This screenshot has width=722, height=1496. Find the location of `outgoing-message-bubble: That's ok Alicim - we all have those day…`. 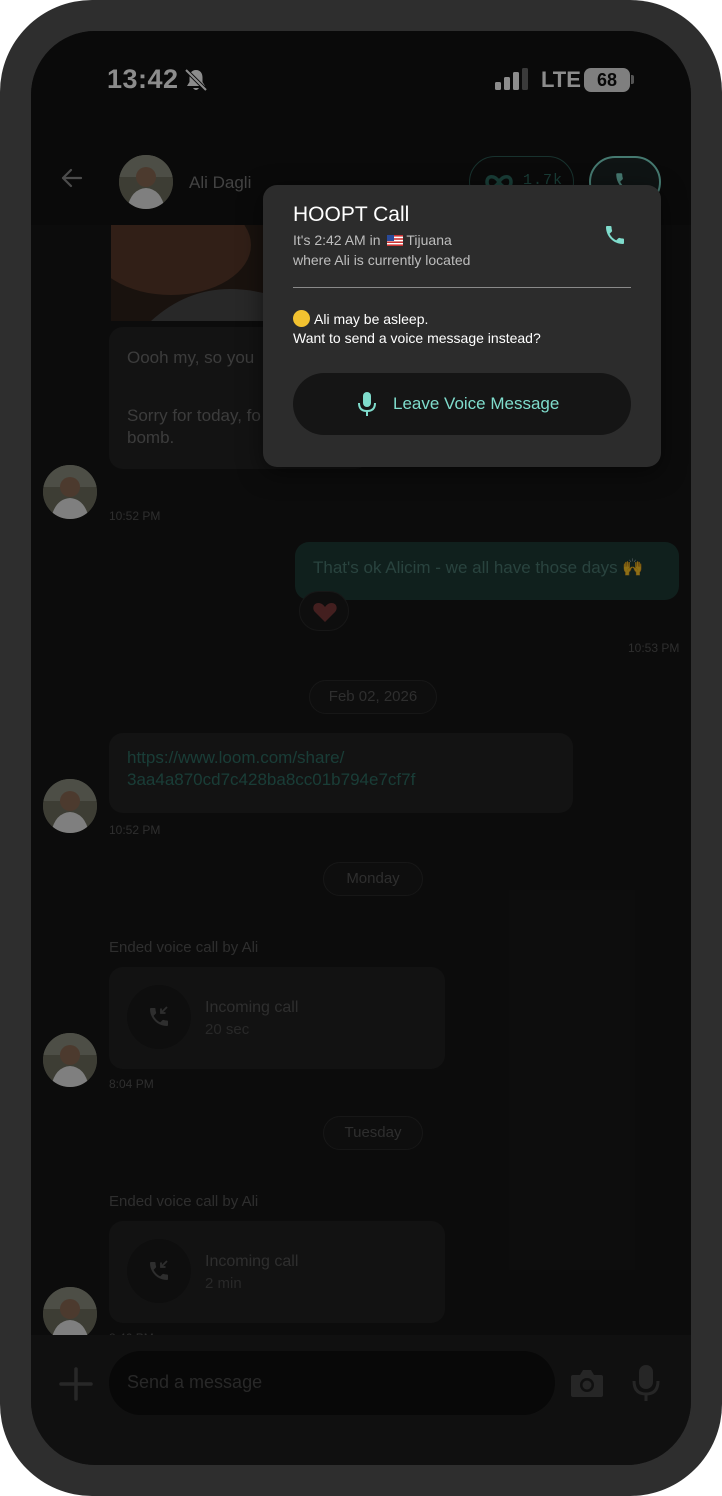

outgoing-message-bubble: That's ok Alicim - we all have those day… is located at coordinates (487, 571).